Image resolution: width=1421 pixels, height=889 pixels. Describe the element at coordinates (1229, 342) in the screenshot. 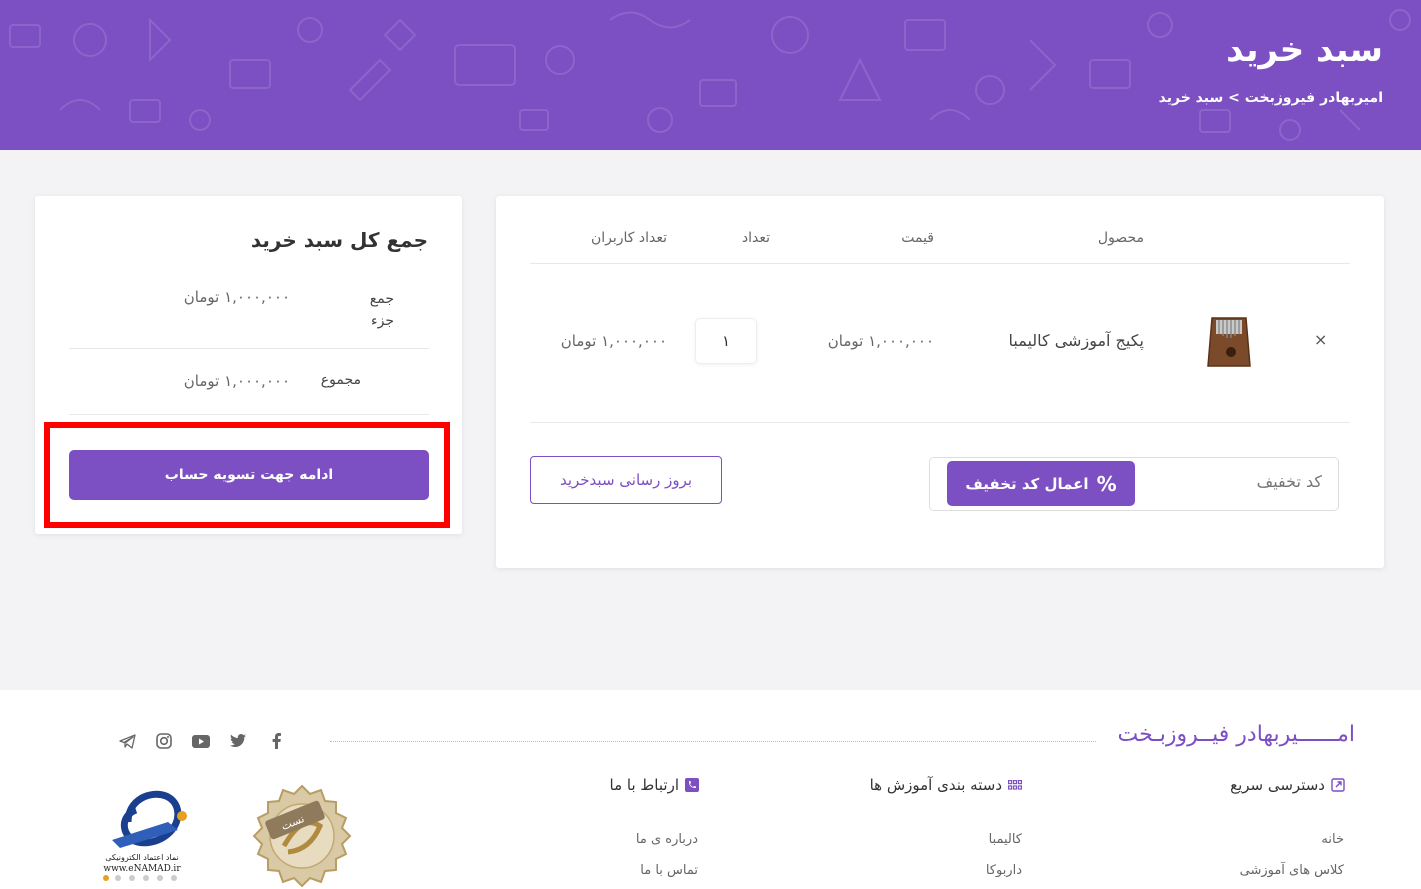

I see `kalimba-thumbnail` at that location.